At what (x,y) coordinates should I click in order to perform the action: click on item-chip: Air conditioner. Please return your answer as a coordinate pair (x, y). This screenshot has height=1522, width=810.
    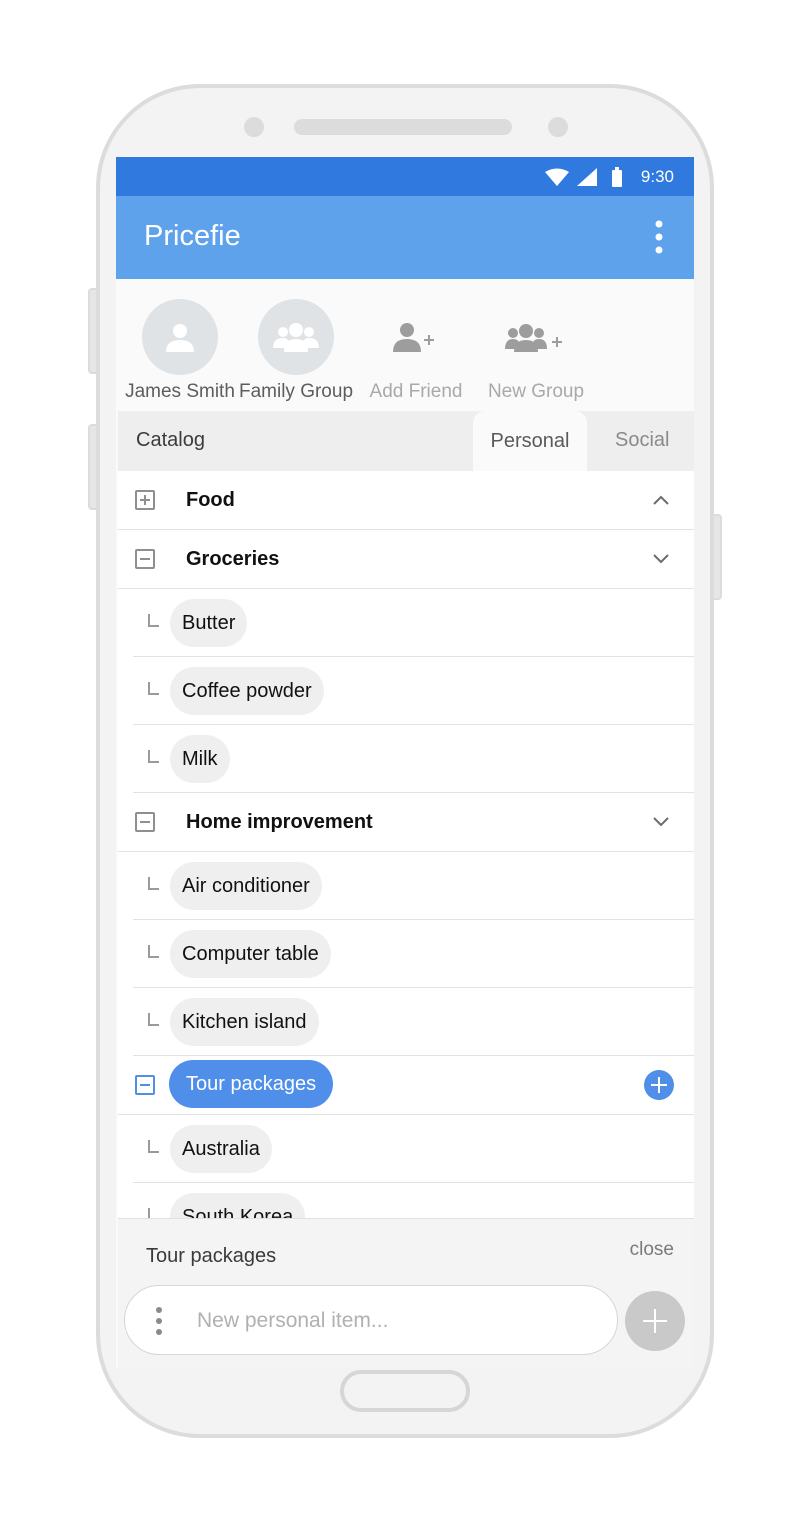
    Looking at the image, I should click on (246, 886).